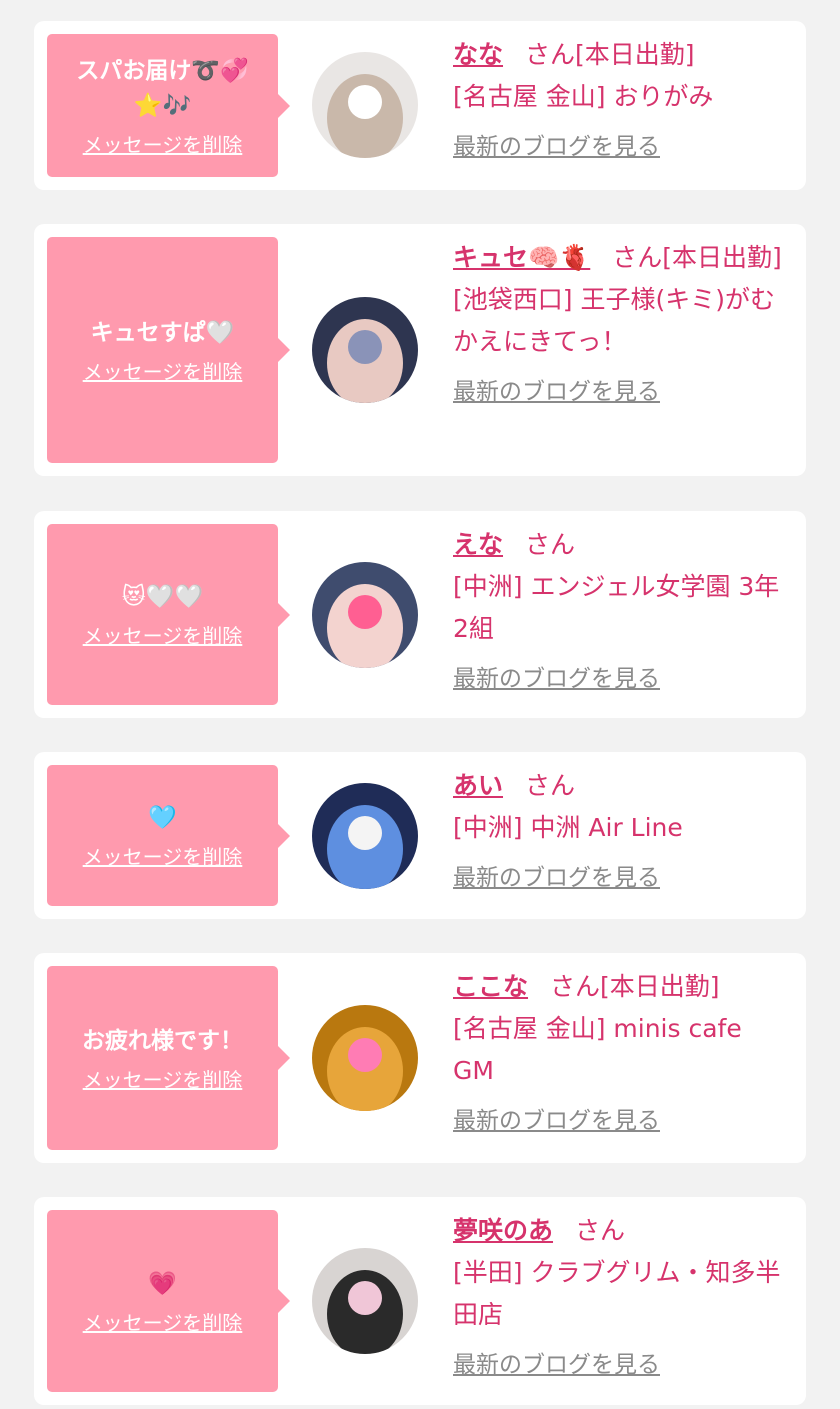 This screenshot has width=840, height=1409. What do you see at coordinates (168, 350) in the screenshot?
I see `message-bubble: キュセすぱ🤍 メッセージを削除` at bounding box center [168, 350].